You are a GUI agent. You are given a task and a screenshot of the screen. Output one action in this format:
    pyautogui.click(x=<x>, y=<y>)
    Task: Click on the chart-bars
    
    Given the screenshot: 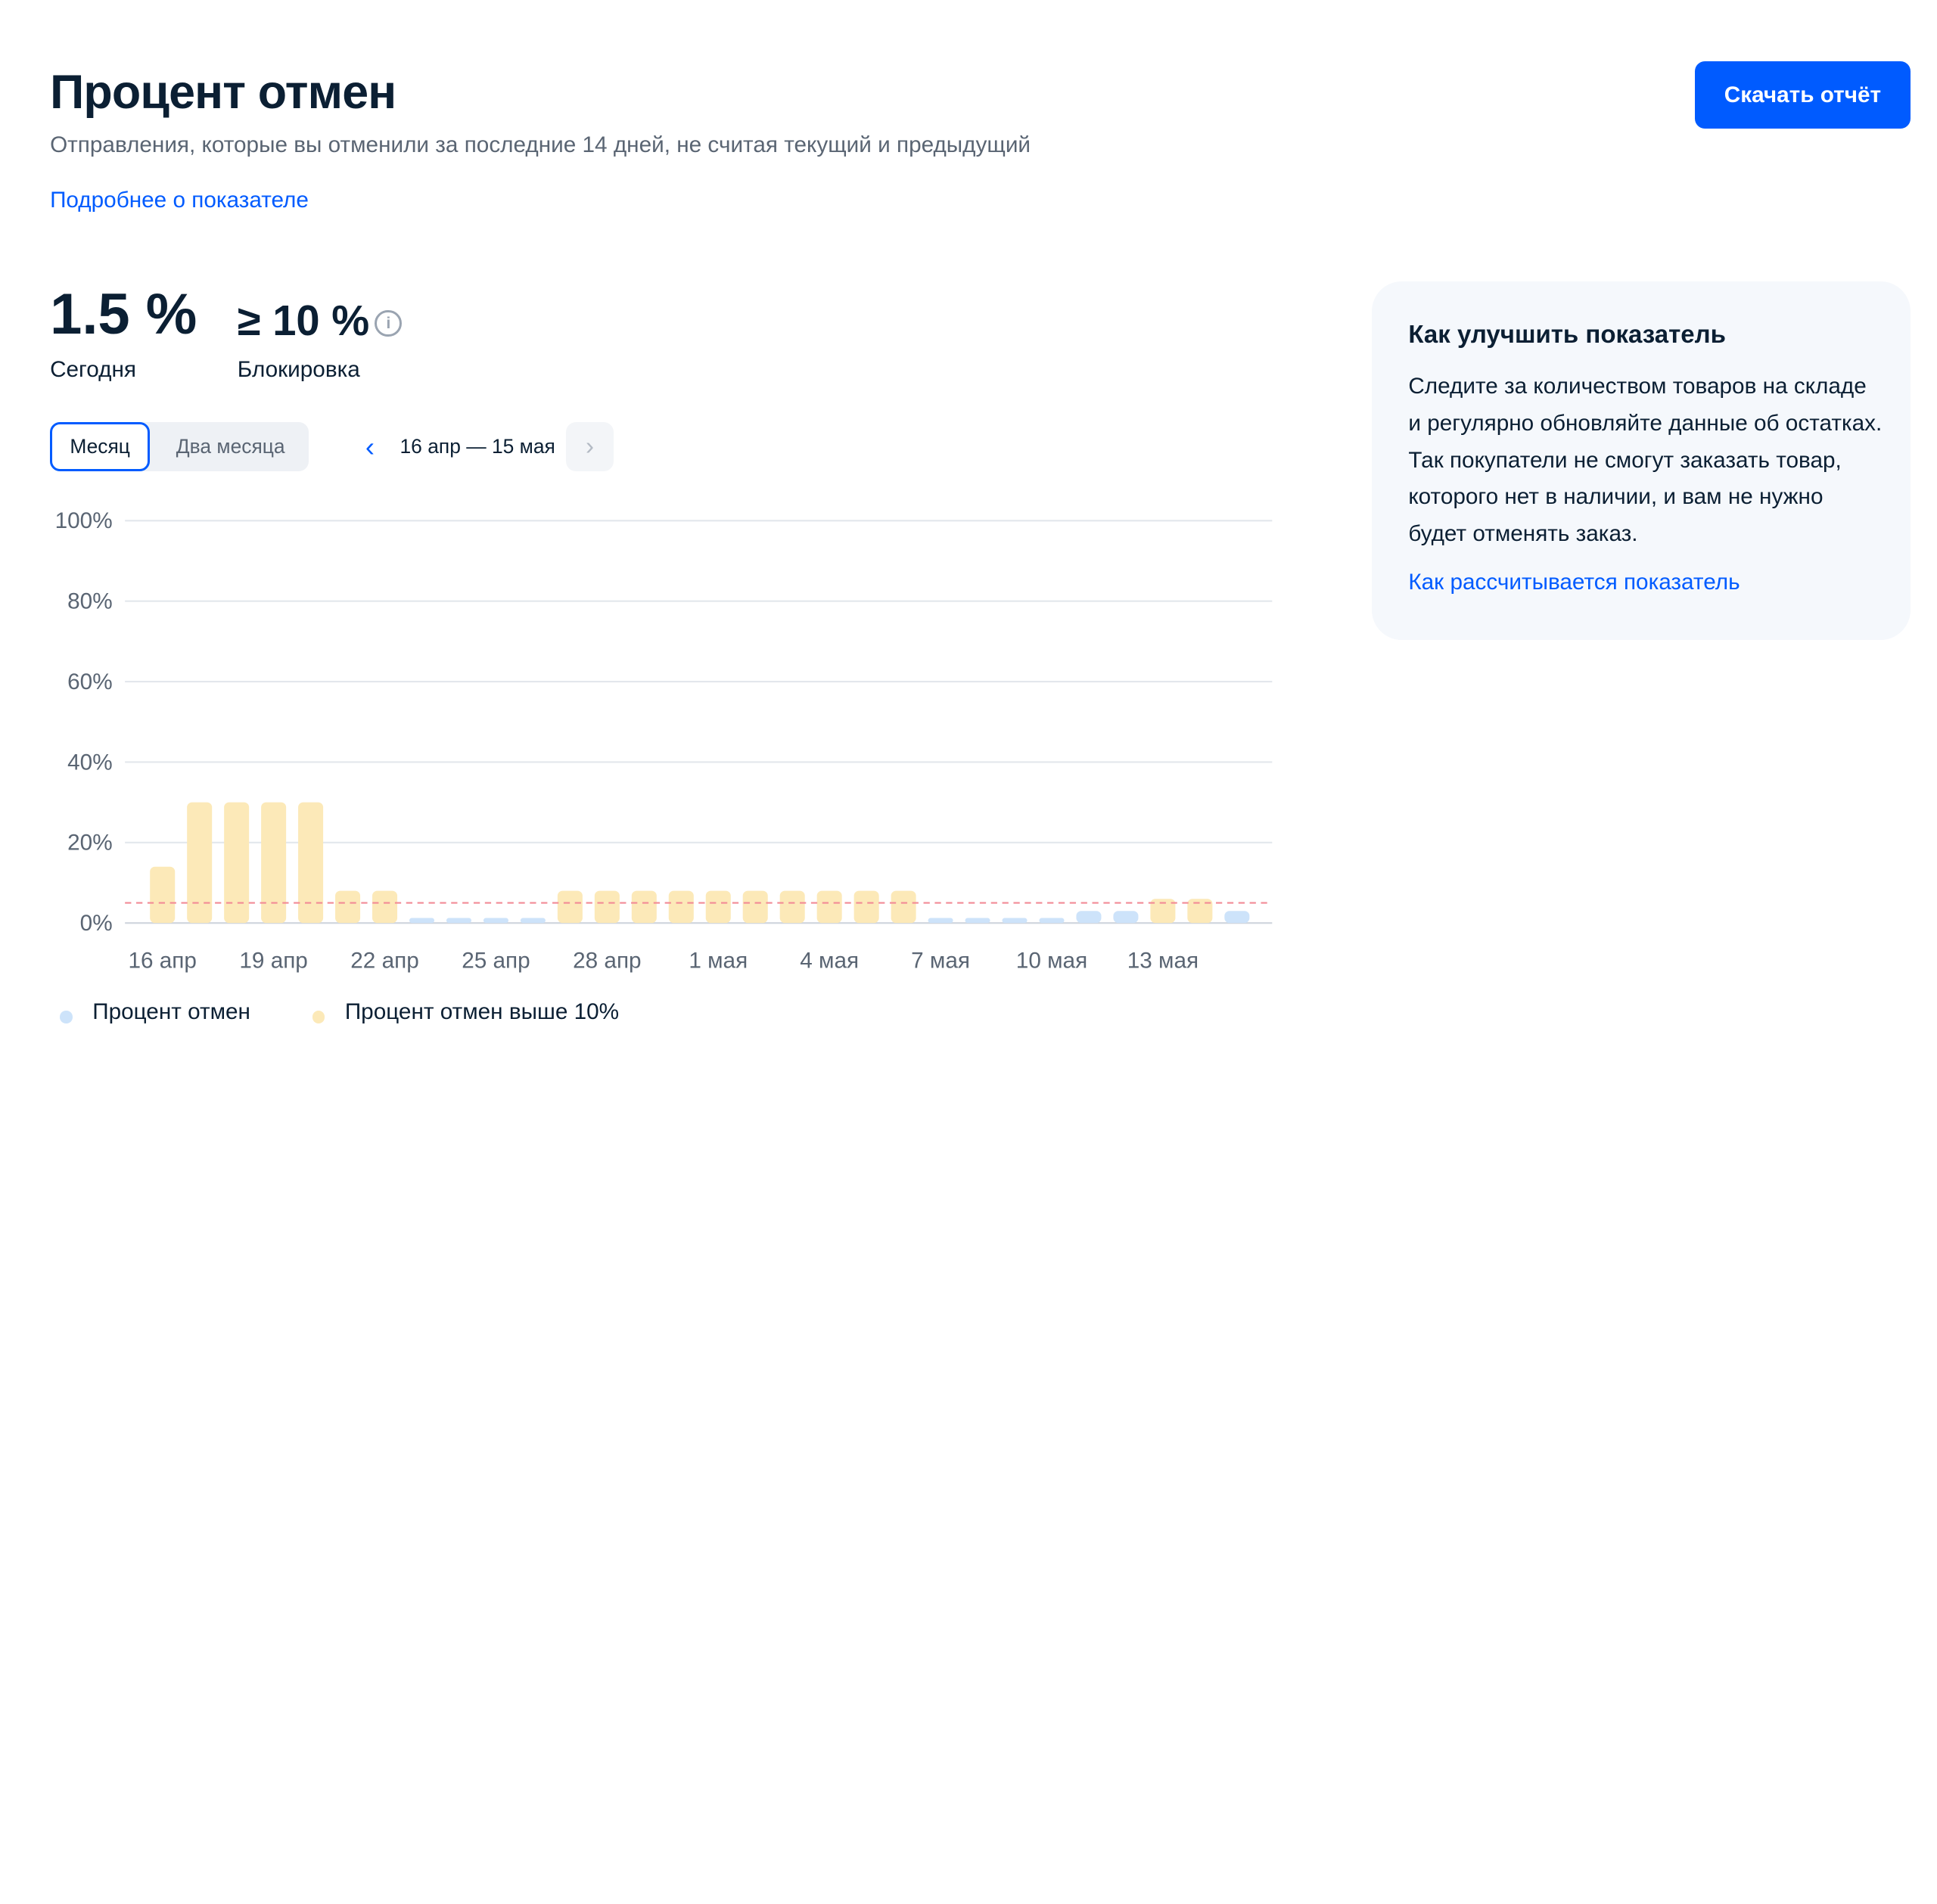 What is the action you would take?
    pyautogui.click(x=700, y=863)
    